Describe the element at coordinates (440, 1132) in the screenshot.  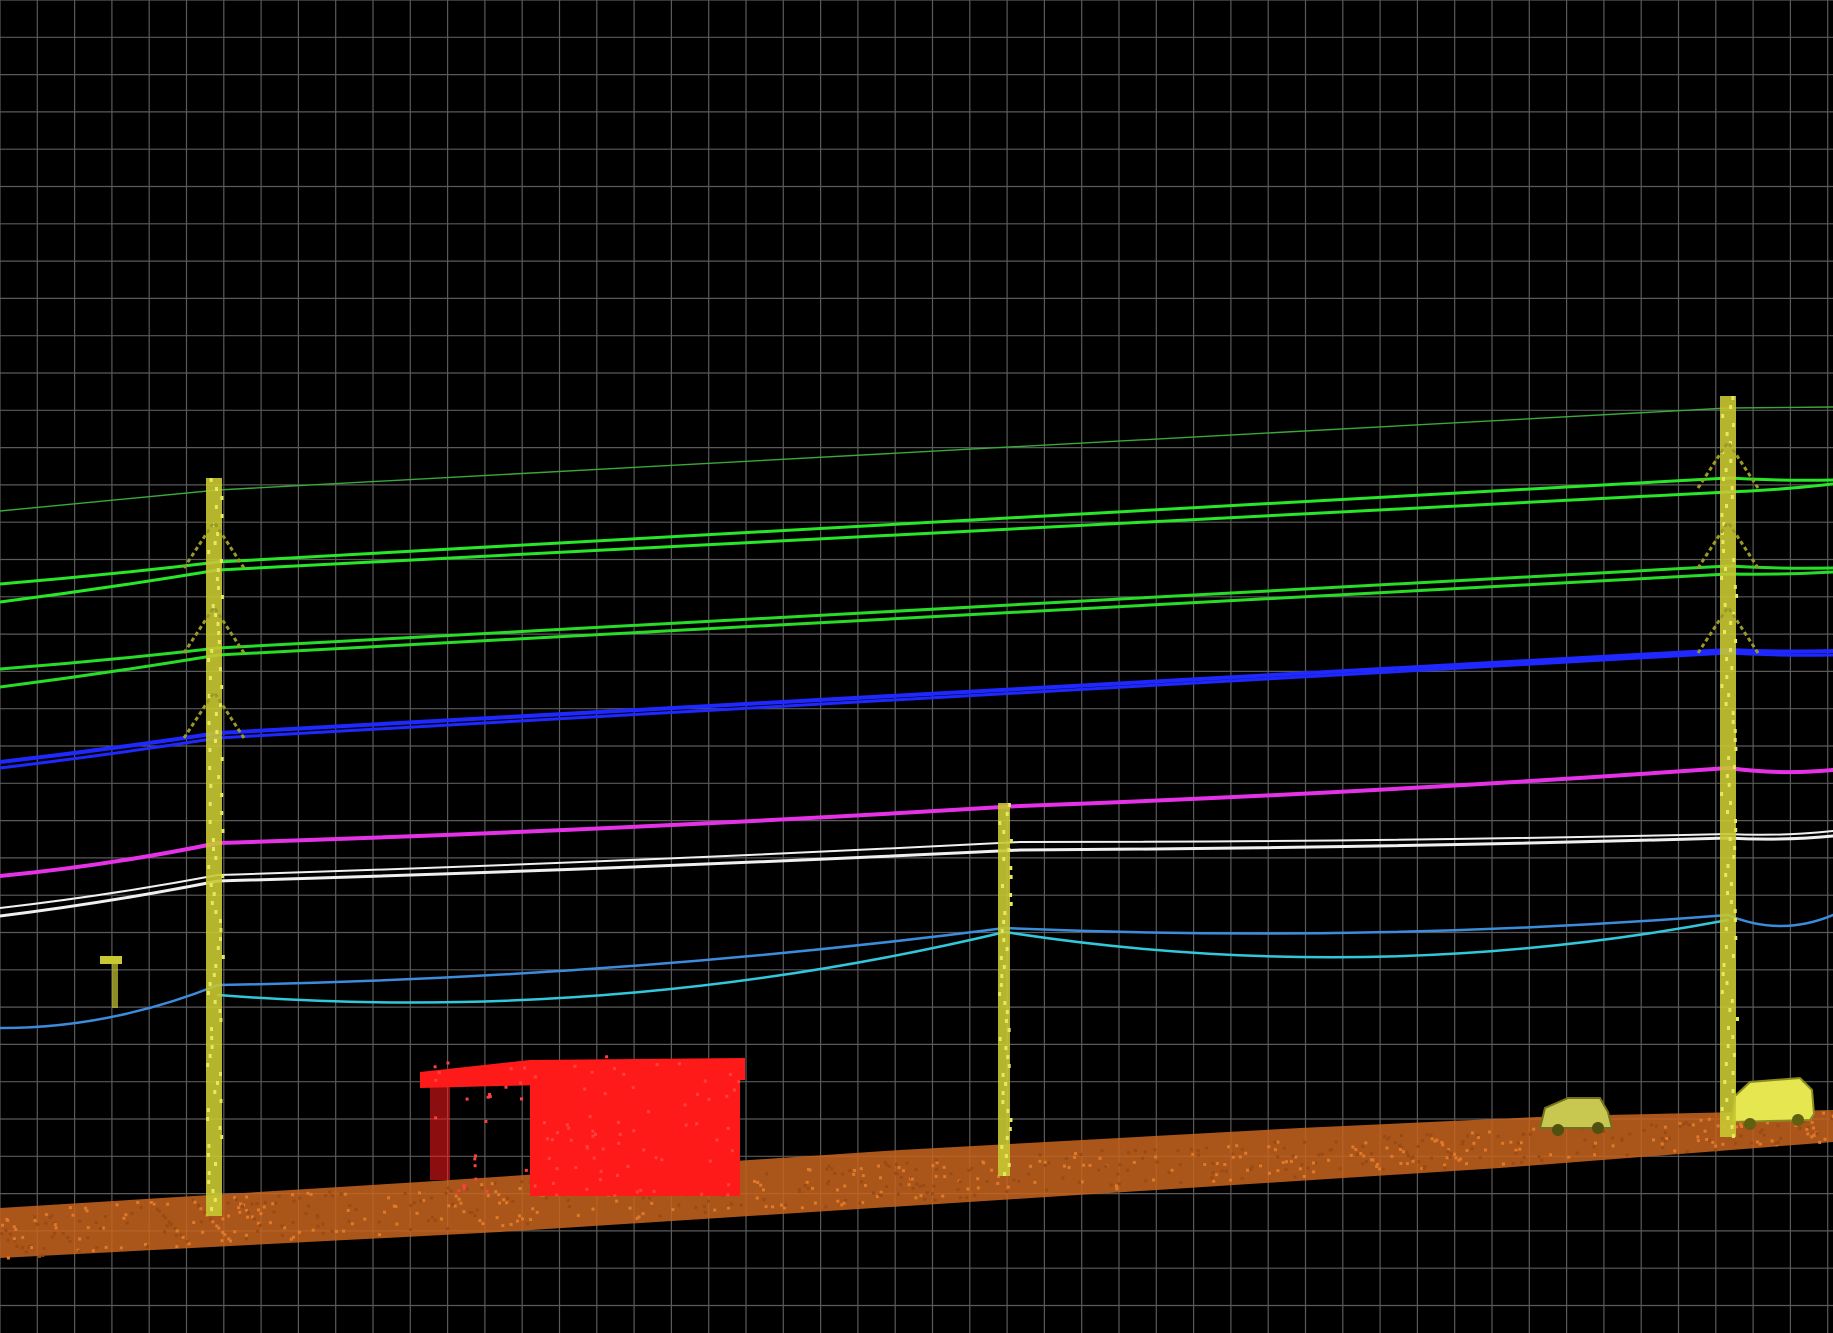
I see `building-awning-support` at that location.